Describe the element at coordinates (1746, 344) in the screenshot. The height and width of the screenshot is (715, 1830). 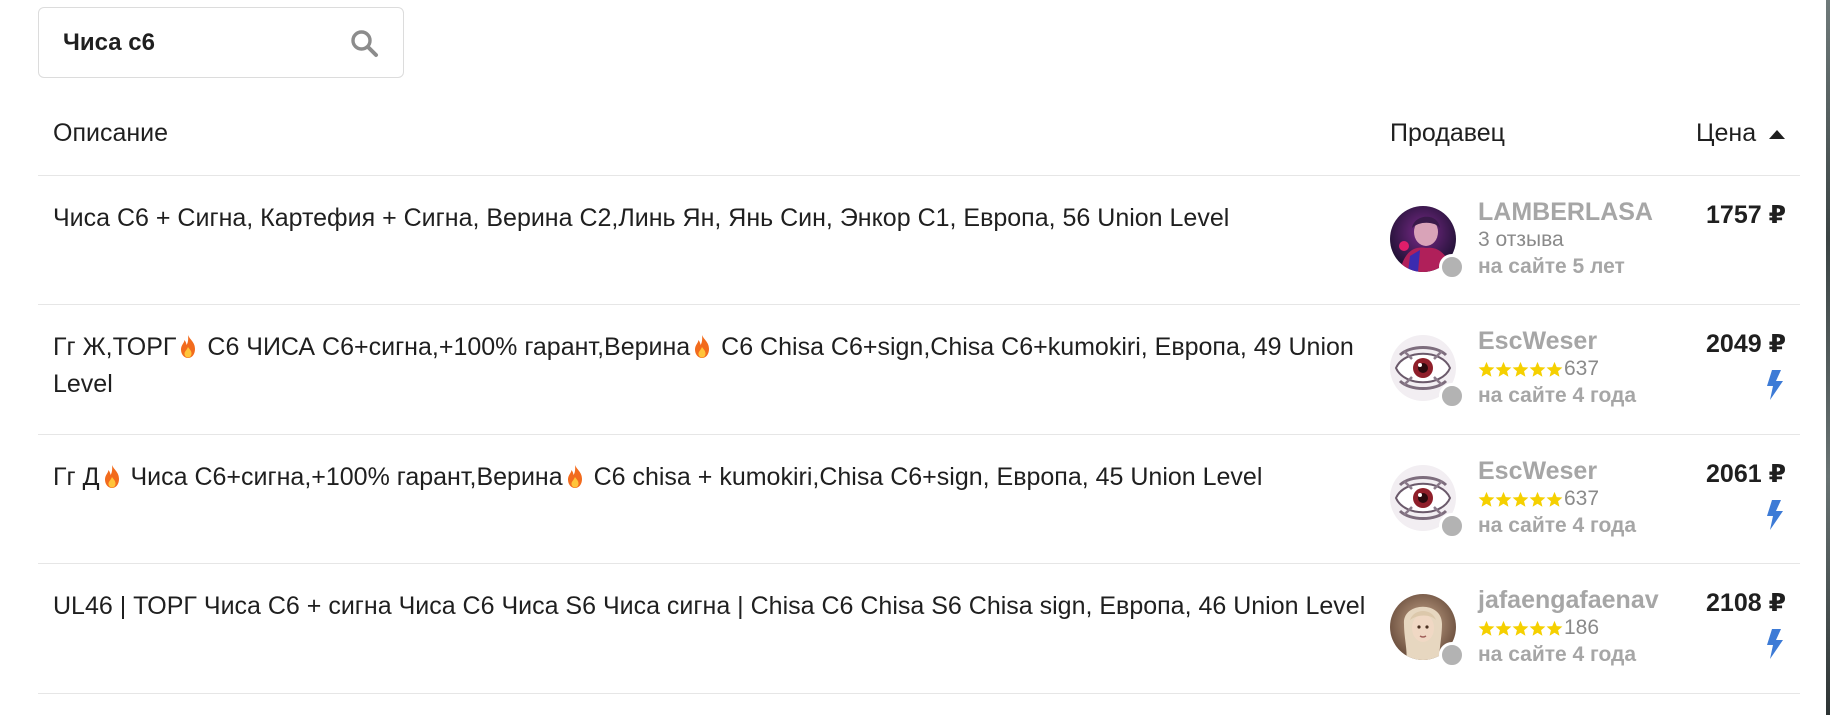
I see `offer-price: 2049 ₽` at that location.